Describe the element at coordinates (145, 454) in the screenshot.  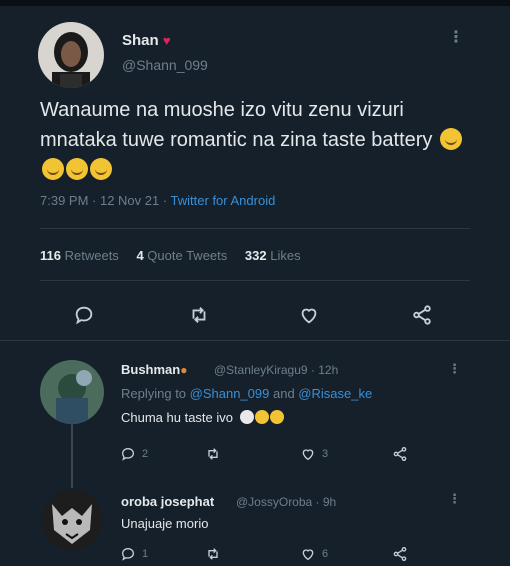
I see `reply-count: 2` at that location.